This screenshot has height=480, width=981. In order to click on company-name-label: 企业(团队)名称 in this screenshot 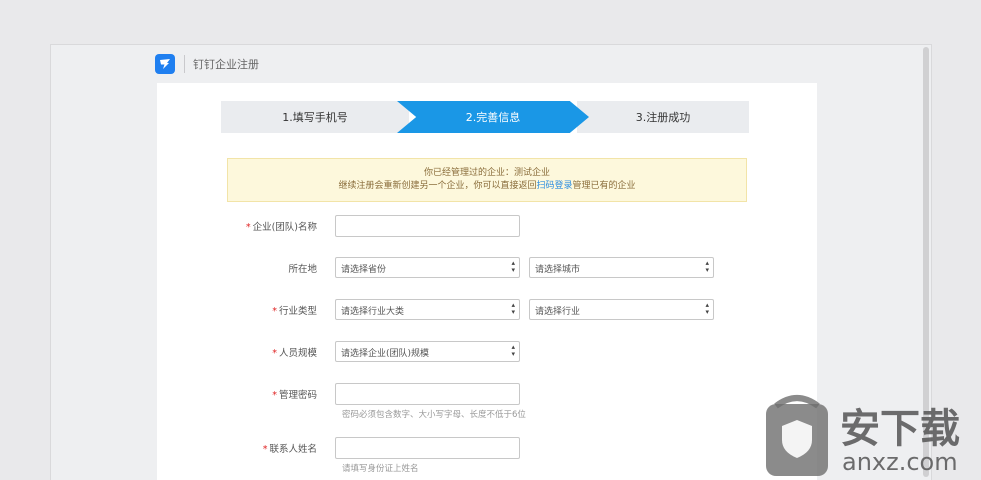, I will do `click(284, 227)`.